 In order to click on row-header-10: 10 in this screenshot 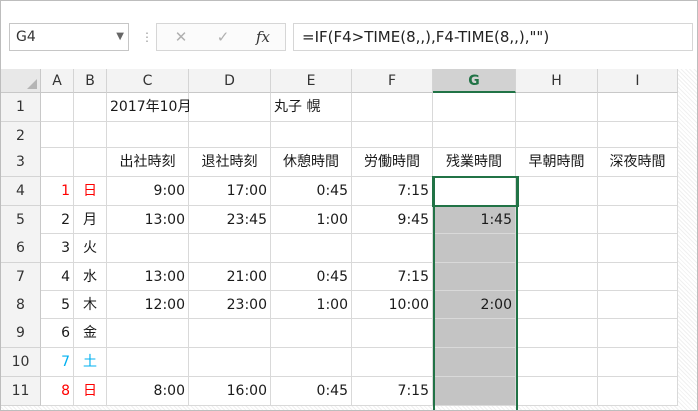, I will do `click(21, 362)`.